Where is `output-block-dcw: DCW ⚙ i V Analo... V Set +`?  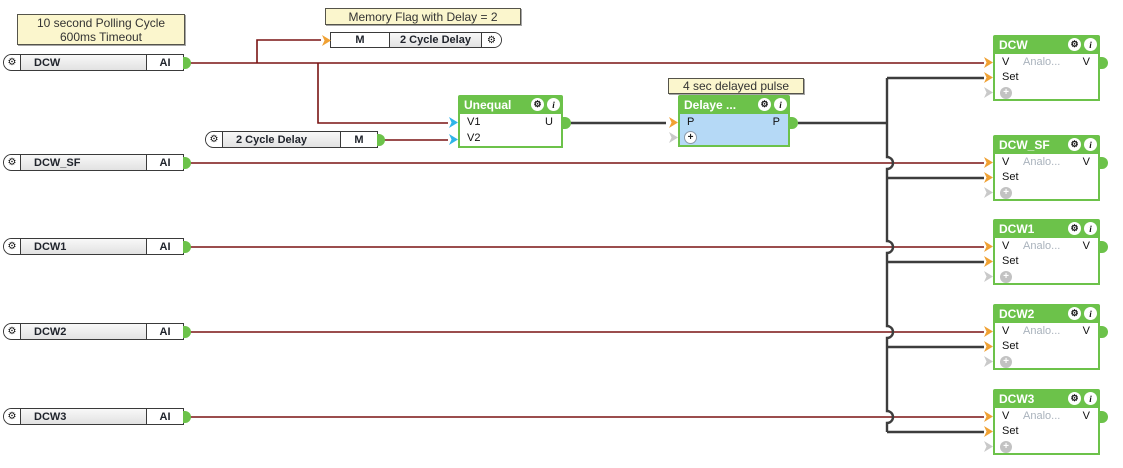 output-block-dcw: DCW ⚙ i V Analo... V Set + is located at coordinates (1046, 68).